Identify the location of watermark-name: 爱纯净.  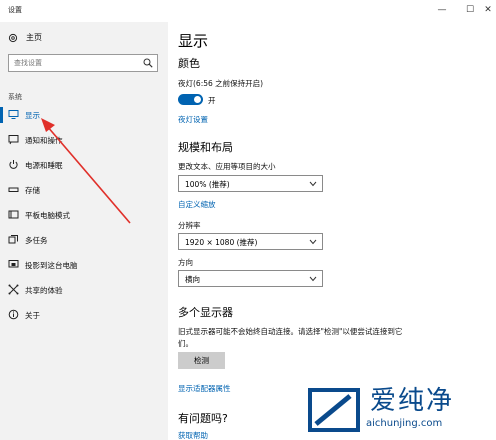
(412, 401).